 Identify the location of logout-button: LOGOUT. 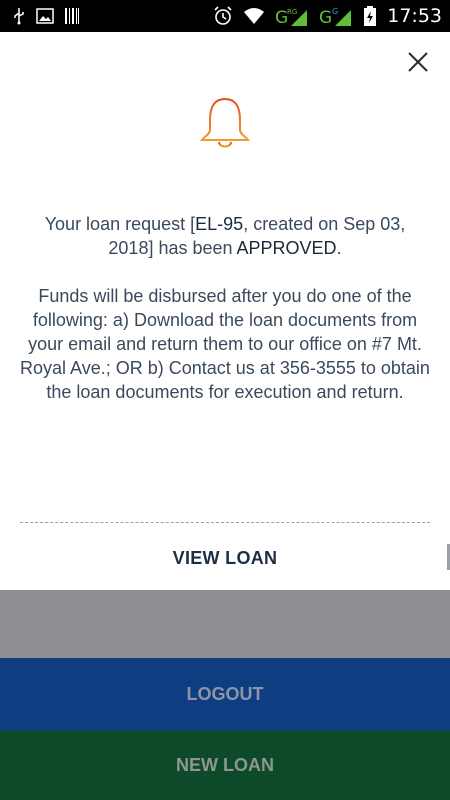
(225, 694).